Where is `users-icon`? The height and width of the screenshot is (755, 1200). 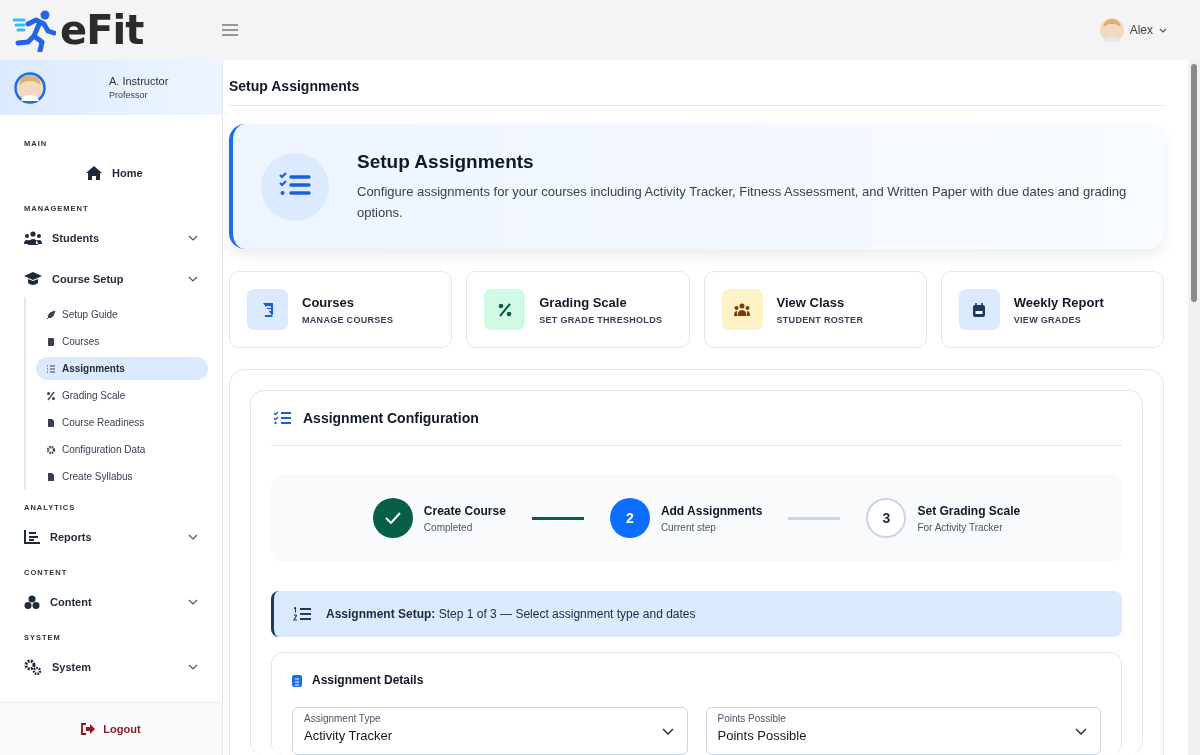 users-icon is located at coordinates (33, 238).